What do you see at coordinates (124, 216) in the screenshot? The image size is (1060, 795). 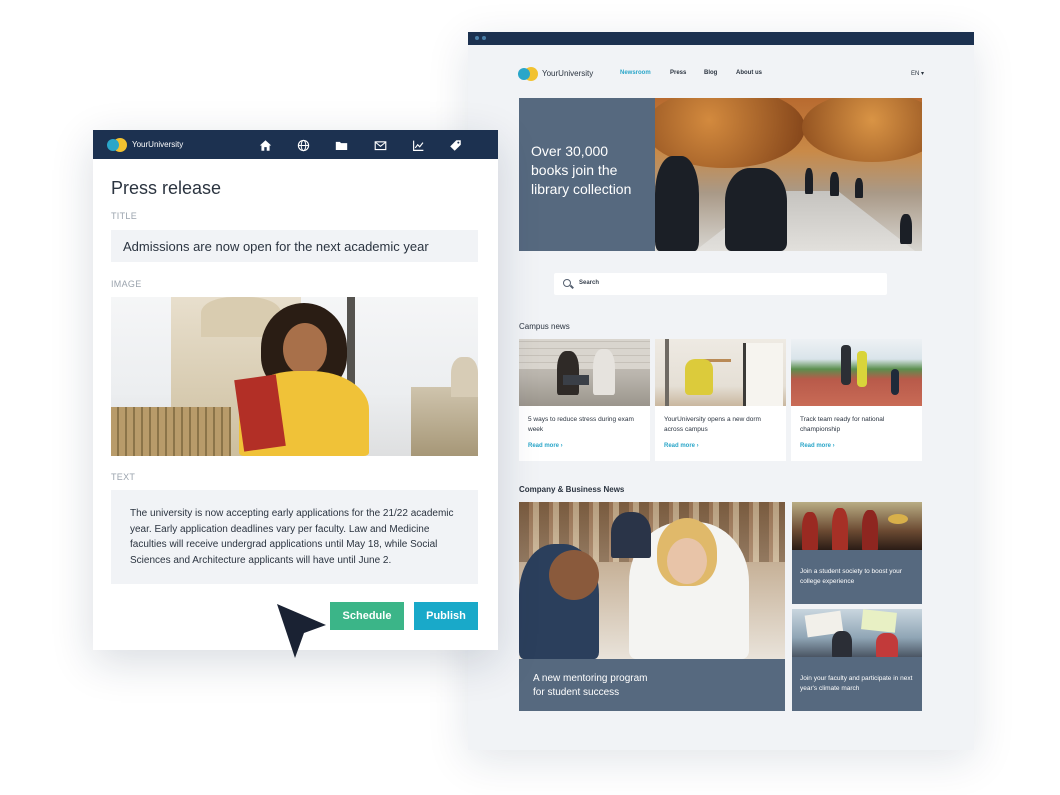 I see `title-field-label: TITLE` at bounding box center [124, 216].